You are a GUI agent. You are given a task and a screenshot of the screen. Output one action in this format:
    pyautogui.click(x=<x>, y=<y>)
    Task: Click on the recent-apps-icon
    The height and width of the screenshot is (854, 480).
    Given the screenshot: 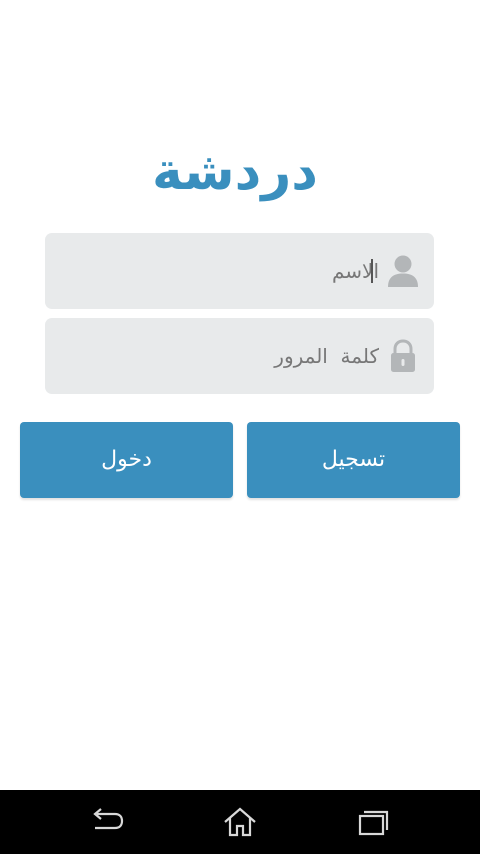 What is the action you would take?
    pyautogui.click(x=373, y=823)
    